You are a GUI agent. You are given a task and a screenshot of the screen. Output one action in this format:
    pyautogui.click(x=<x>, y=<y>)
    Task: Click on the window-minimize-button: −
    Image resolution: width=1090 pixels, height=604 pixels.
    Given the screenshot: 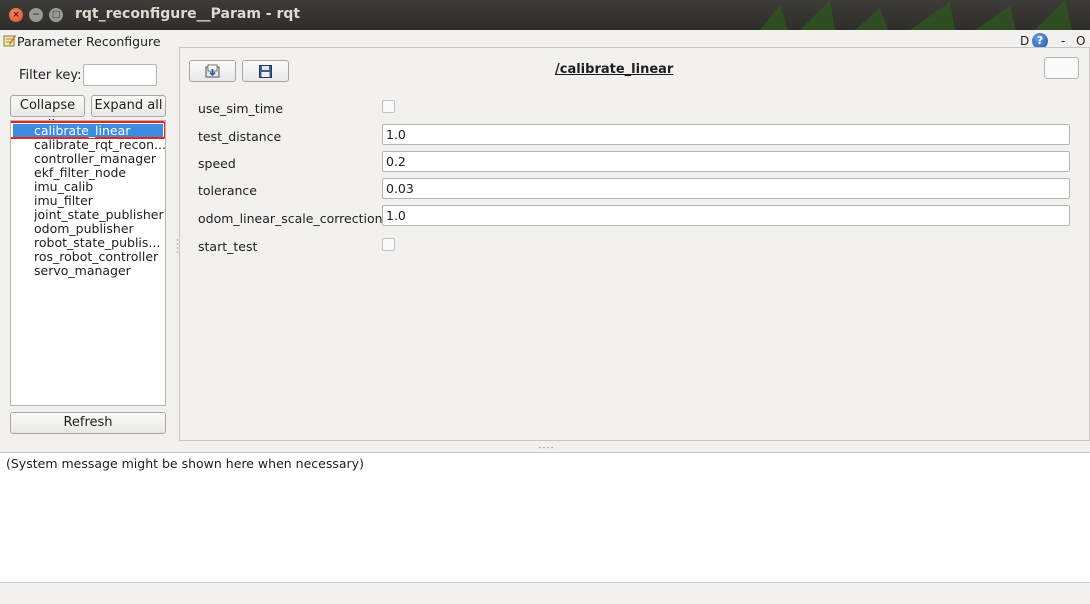 What is the action you would take?
    pyautogui.click(x=36, y=15)
    